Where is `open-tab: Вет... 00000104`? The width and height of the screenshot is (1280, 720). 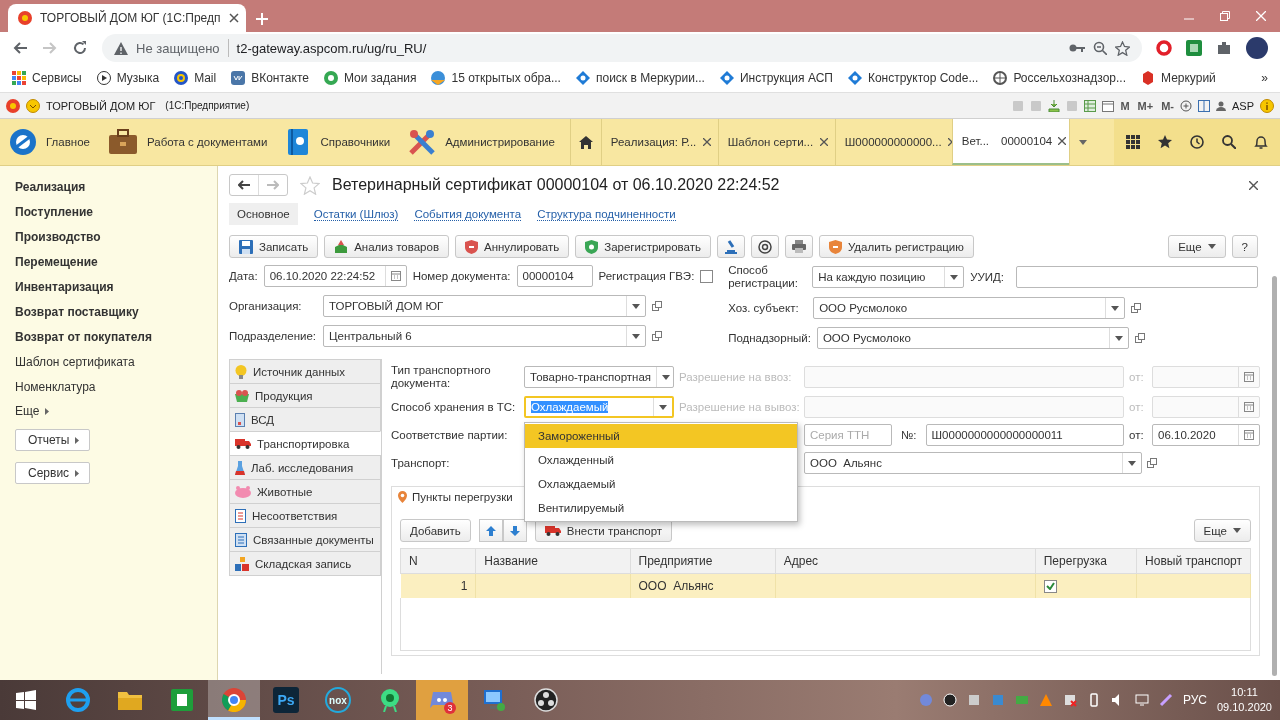
open-tab: Вет... 00000104 is located at coordinates (1010, 142).